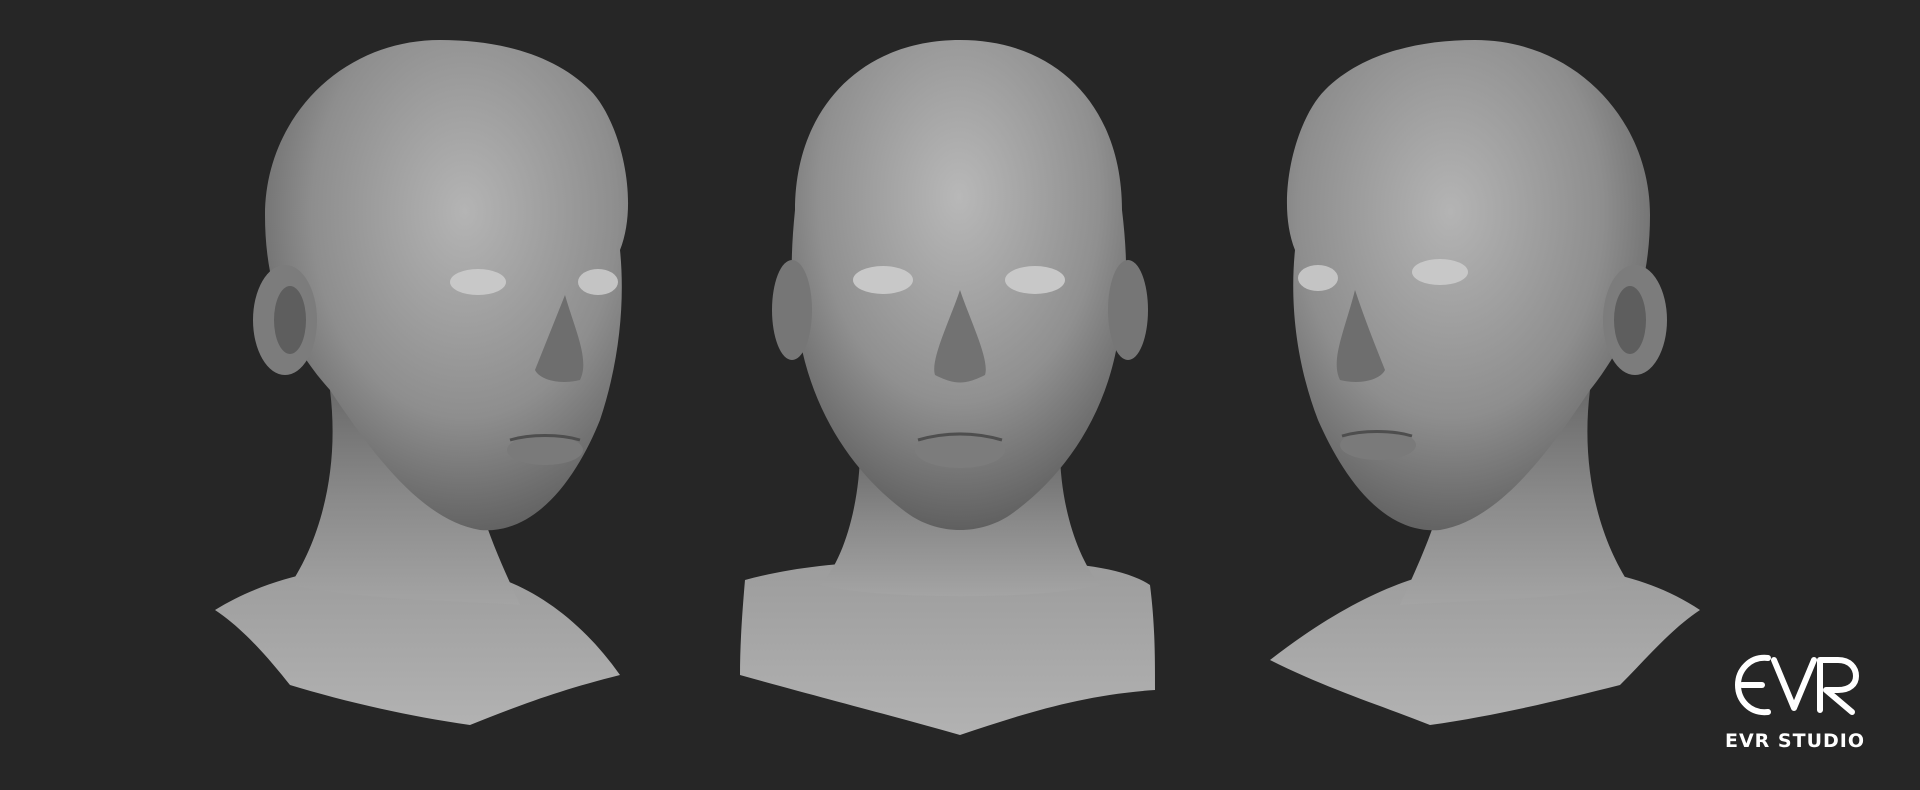 The width and height of the screenshot is (1920, 790). What do you see at coordinates (1796, 685) in the screenshot?
I see `evr-logo-icon` at bounding box center [1796, 685].